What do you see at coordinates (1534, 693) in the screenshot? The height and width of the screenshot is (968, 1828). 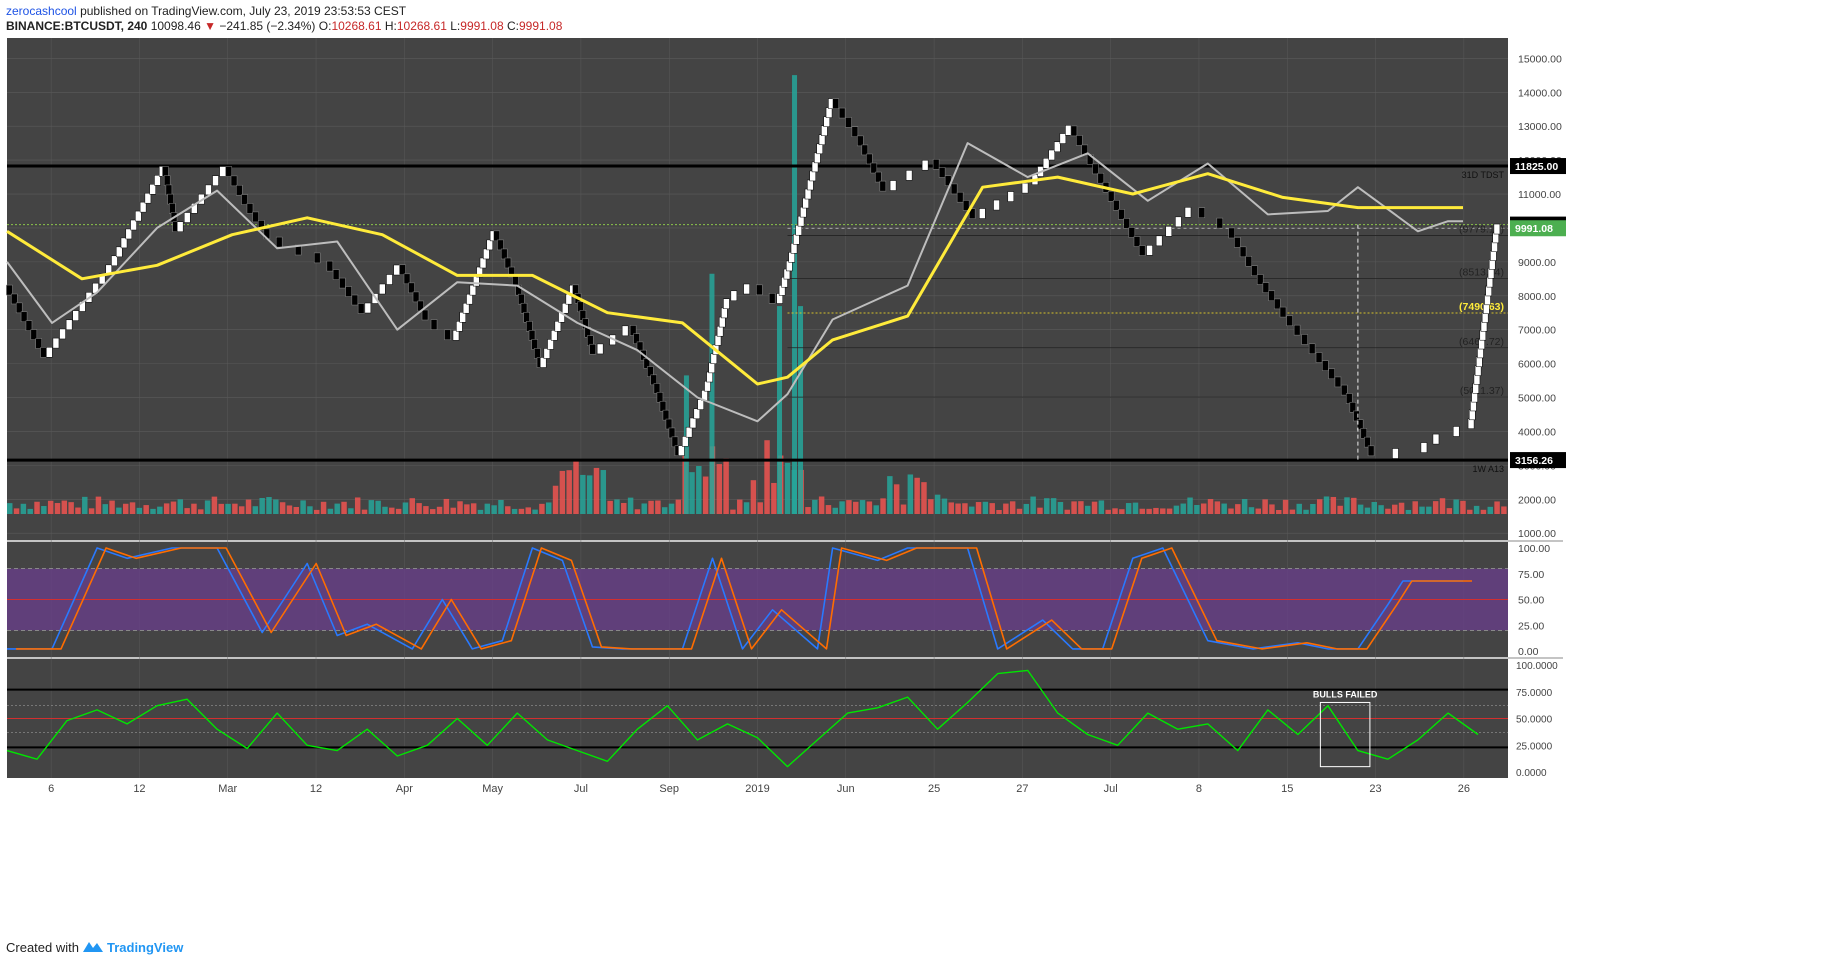 I see `rsi-tick-label: 75.0000` at bounding box center [1534, 693].